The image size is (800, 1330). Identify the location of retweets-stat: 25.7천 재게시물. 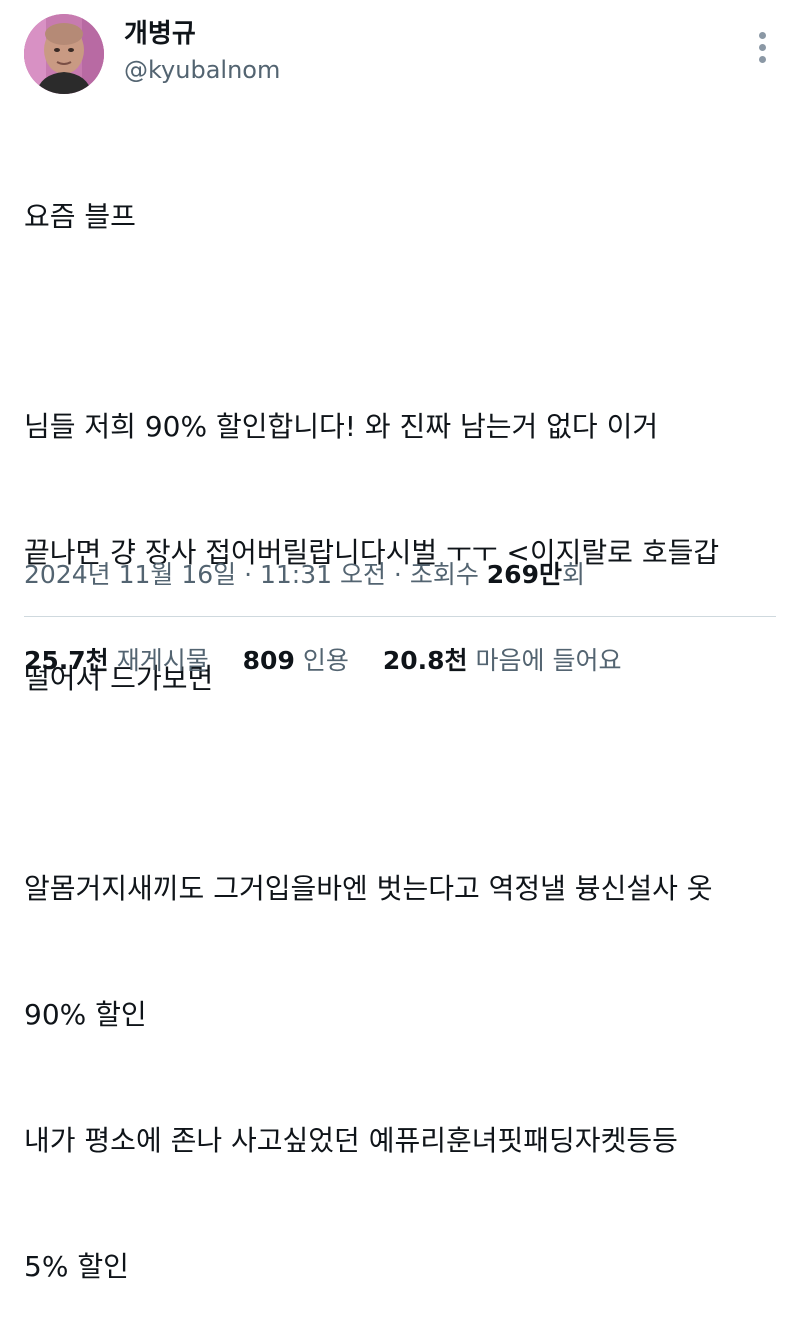
(116, 661).